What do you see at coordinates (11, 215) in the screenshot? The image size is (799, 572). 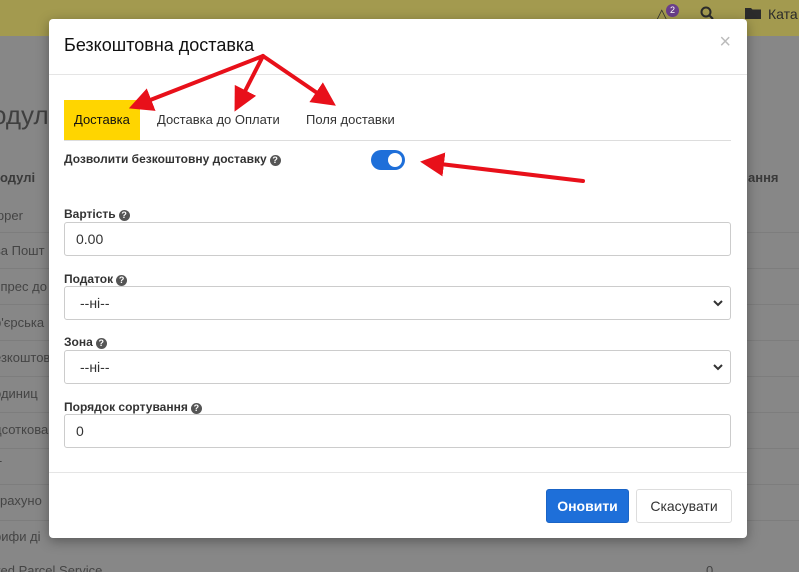 I see `table-row: ipper` at bounding box center [11, 215].